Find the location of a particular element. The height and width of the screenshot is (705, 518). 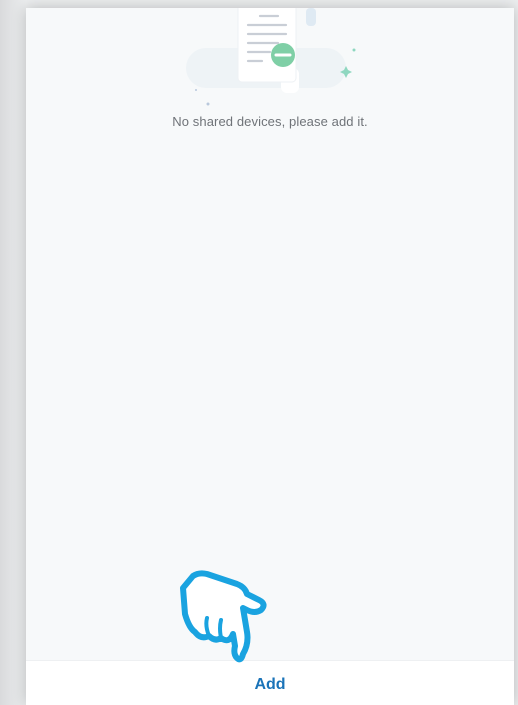

document-minus-icon is located at coordinates (271, 57).